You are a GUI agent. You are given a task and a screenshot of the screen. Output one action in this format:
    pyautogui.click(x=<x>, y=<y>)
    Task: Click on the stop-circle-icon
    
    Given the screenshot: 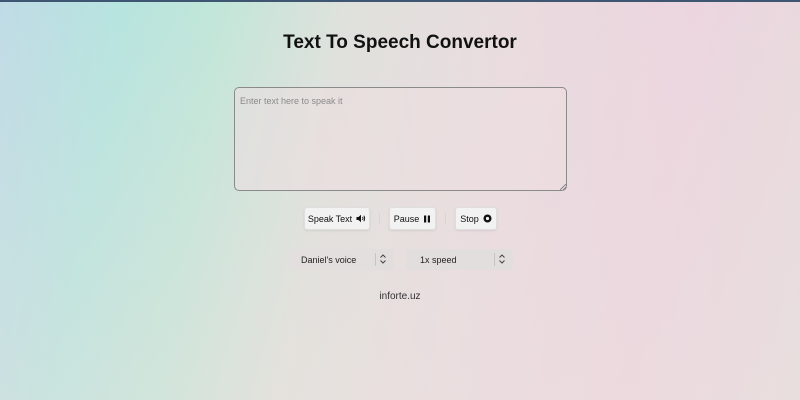 What is the action you would take?
    pyautogui.click(x=487, y=218)
    